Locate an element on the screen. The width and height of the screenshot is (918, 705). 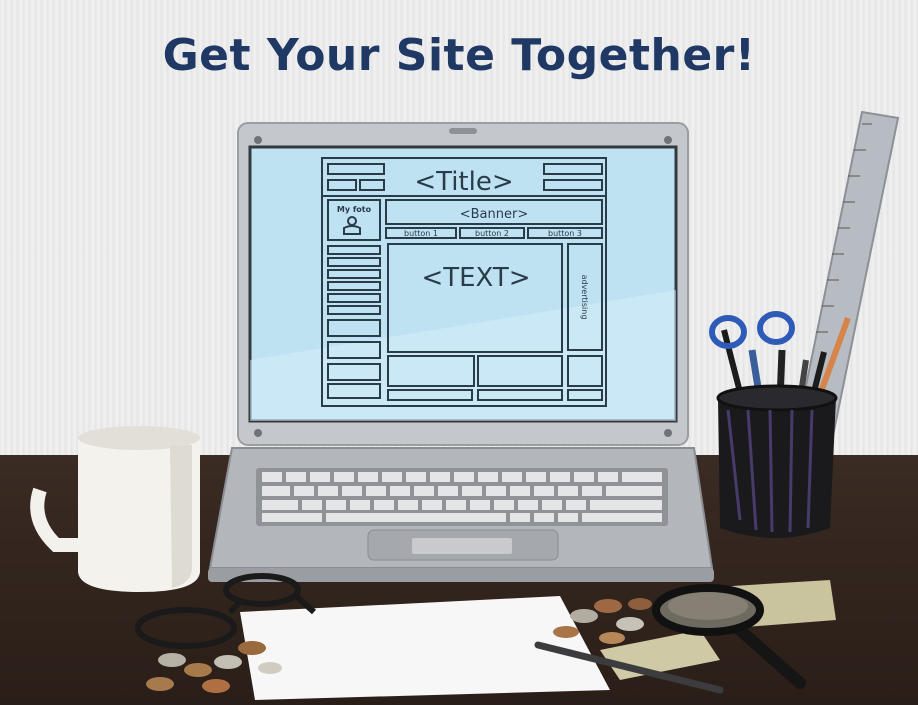
wireframe-button-1: button 1 is located at coordinates (421, 233).